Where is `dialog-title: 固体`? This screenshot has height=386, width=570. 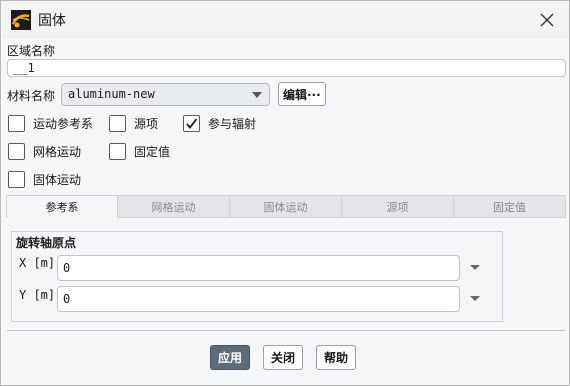 dialog-title: 固体 is located at coordinates (52, 21).